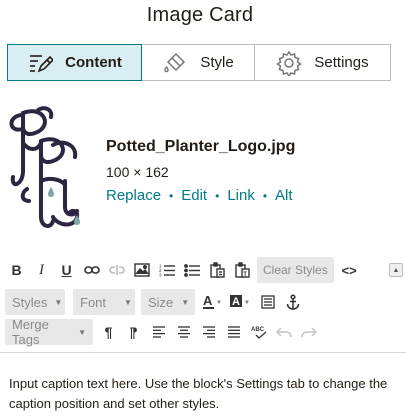 The image size is (406, 416). Describe the element at coordinates (233, 332) in the screenshot. I see `align-justify-icon` at that location.